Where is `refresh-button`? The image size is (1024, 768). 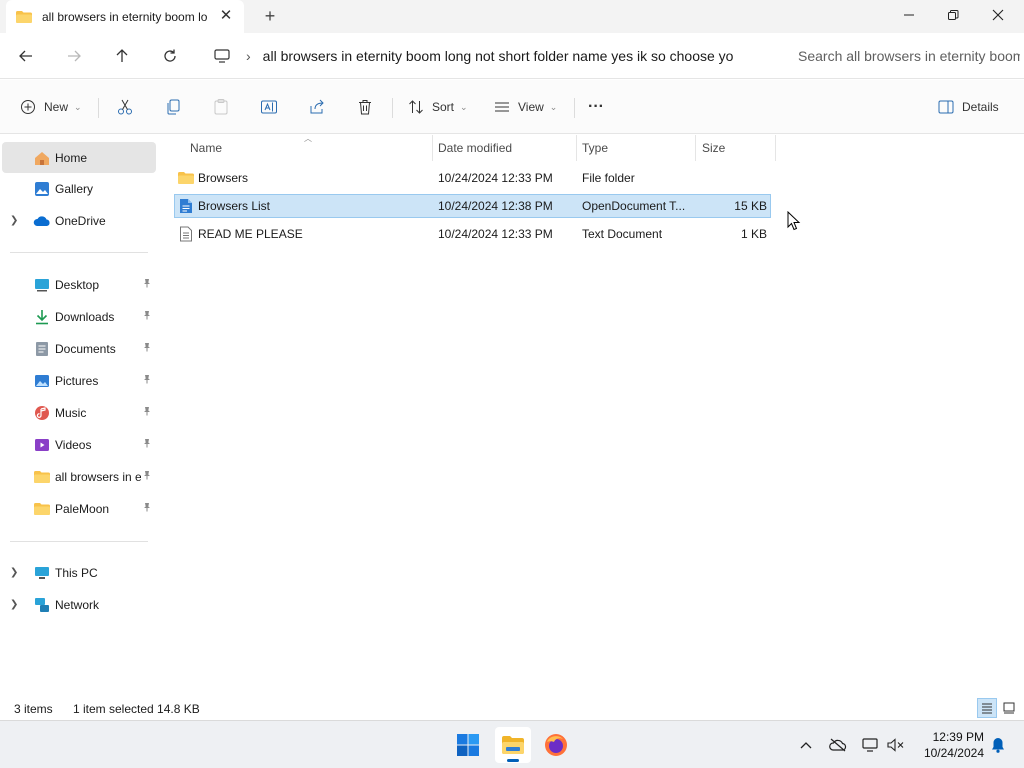 refresh-button is located at coordinates (170, 56).